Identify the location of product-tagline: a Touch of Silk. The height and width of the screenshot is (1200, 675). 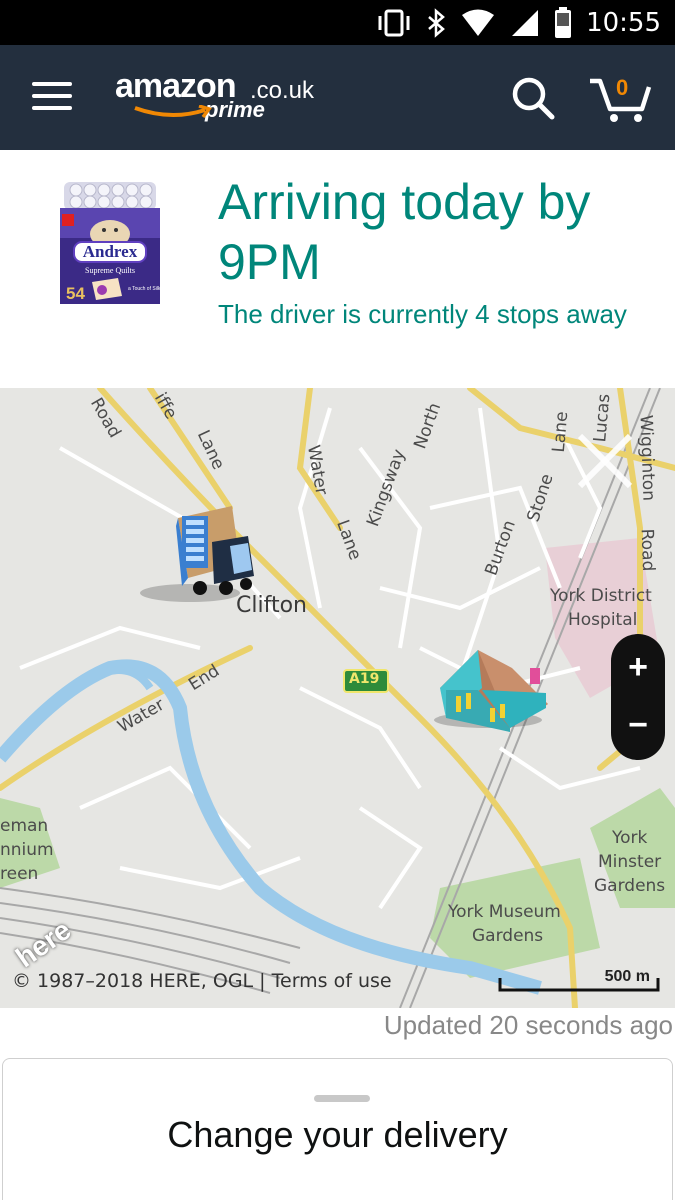
(144, 289).